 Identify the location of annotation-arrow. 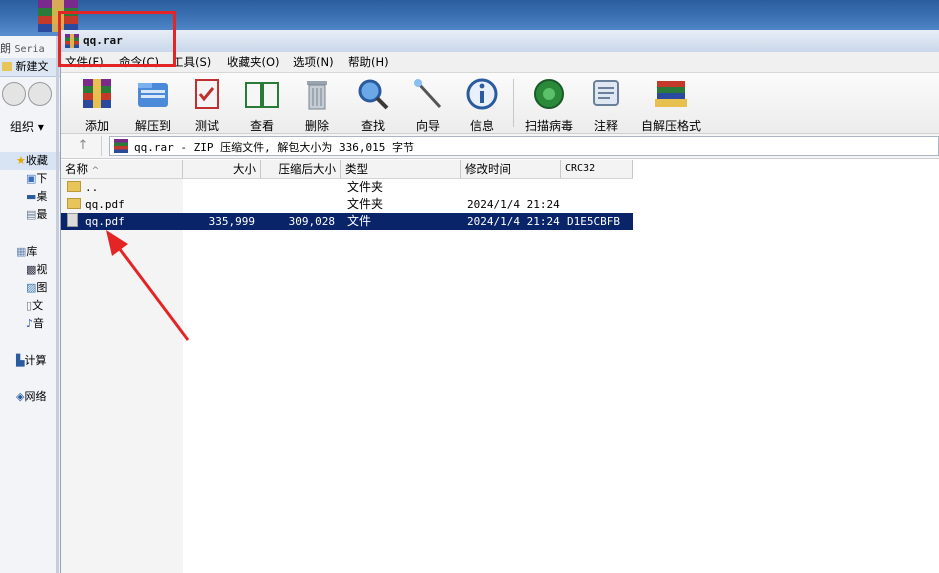
(148, 285).